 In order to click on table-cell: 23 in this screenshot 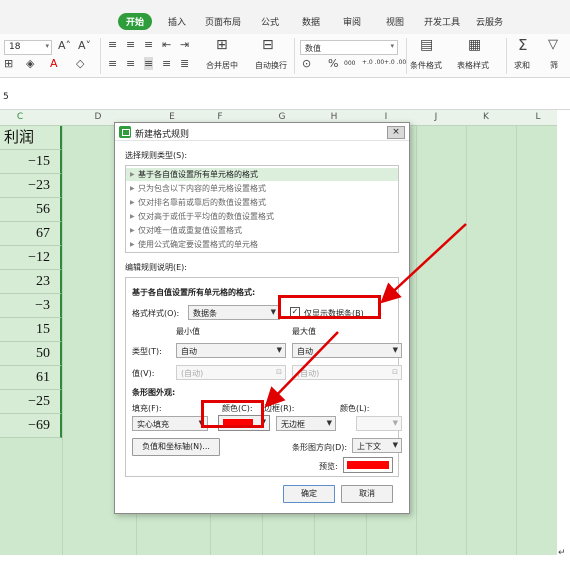, I will do `click(31, 282)`.